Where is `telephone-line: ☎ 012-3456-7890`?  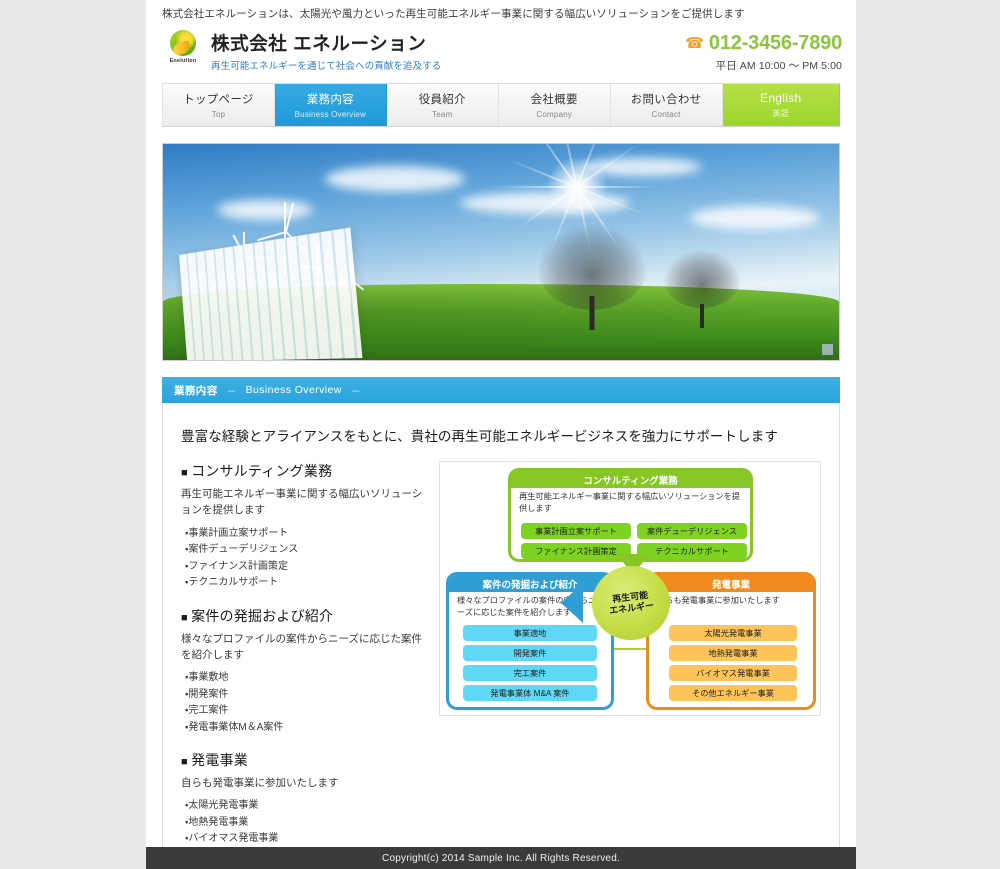 telephone-line: ☎ 012-3456-7890 is located at coordinates (763, 43).